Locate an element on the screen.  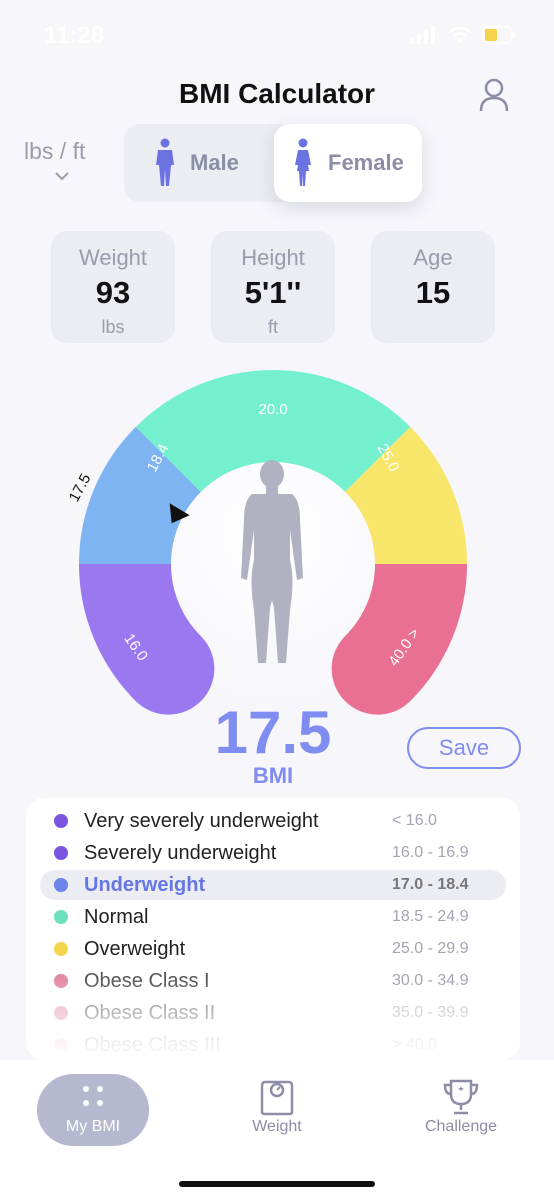
category-range: > 40.0 is located at coordinates (414, 1044).